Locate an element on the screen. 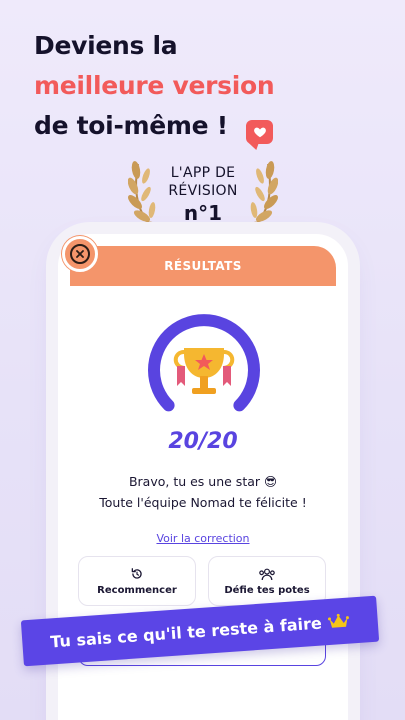  results-title: RÉSULTATS is located at coordinates (203, 266).